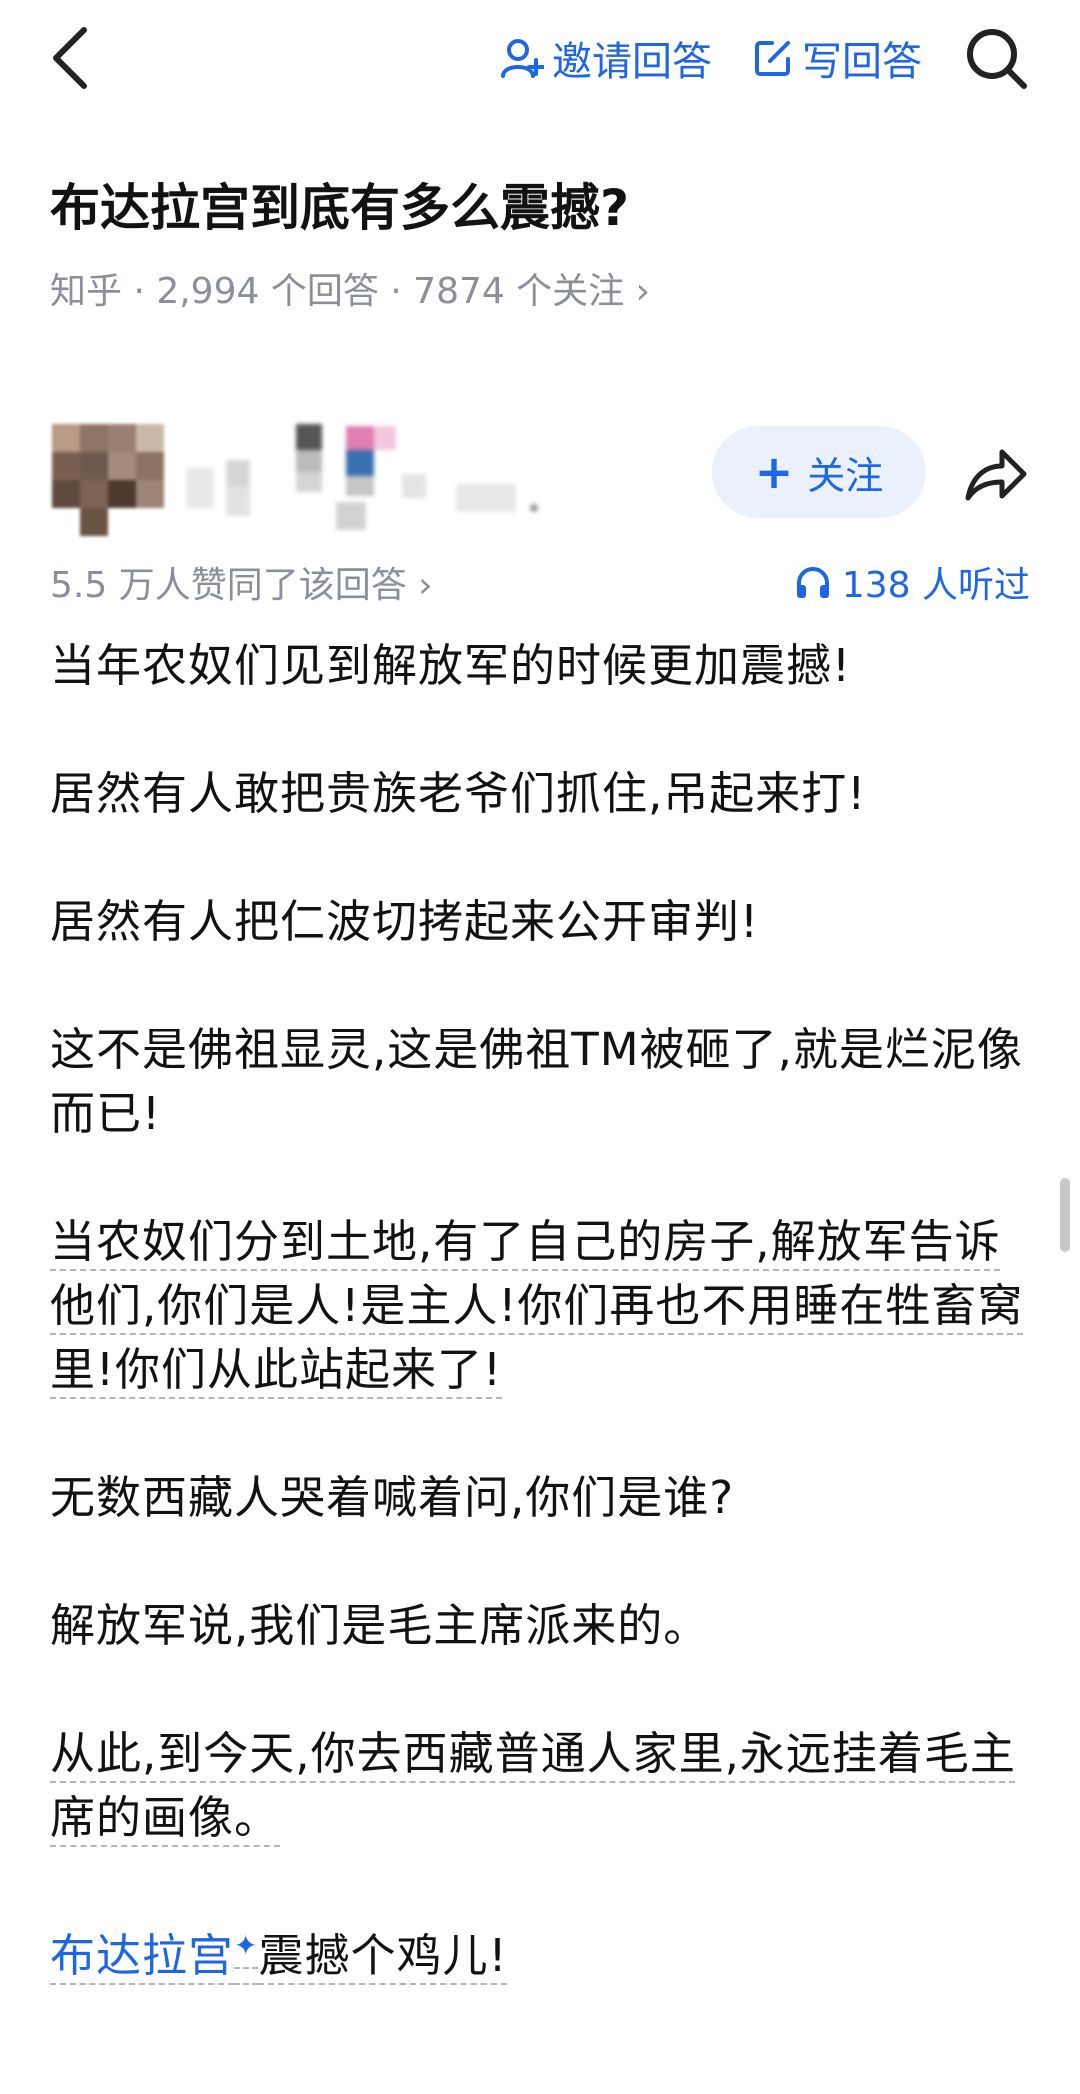  I want to click on question-title: 布达拉宫到底有多么震撼?, so click(339, 204).